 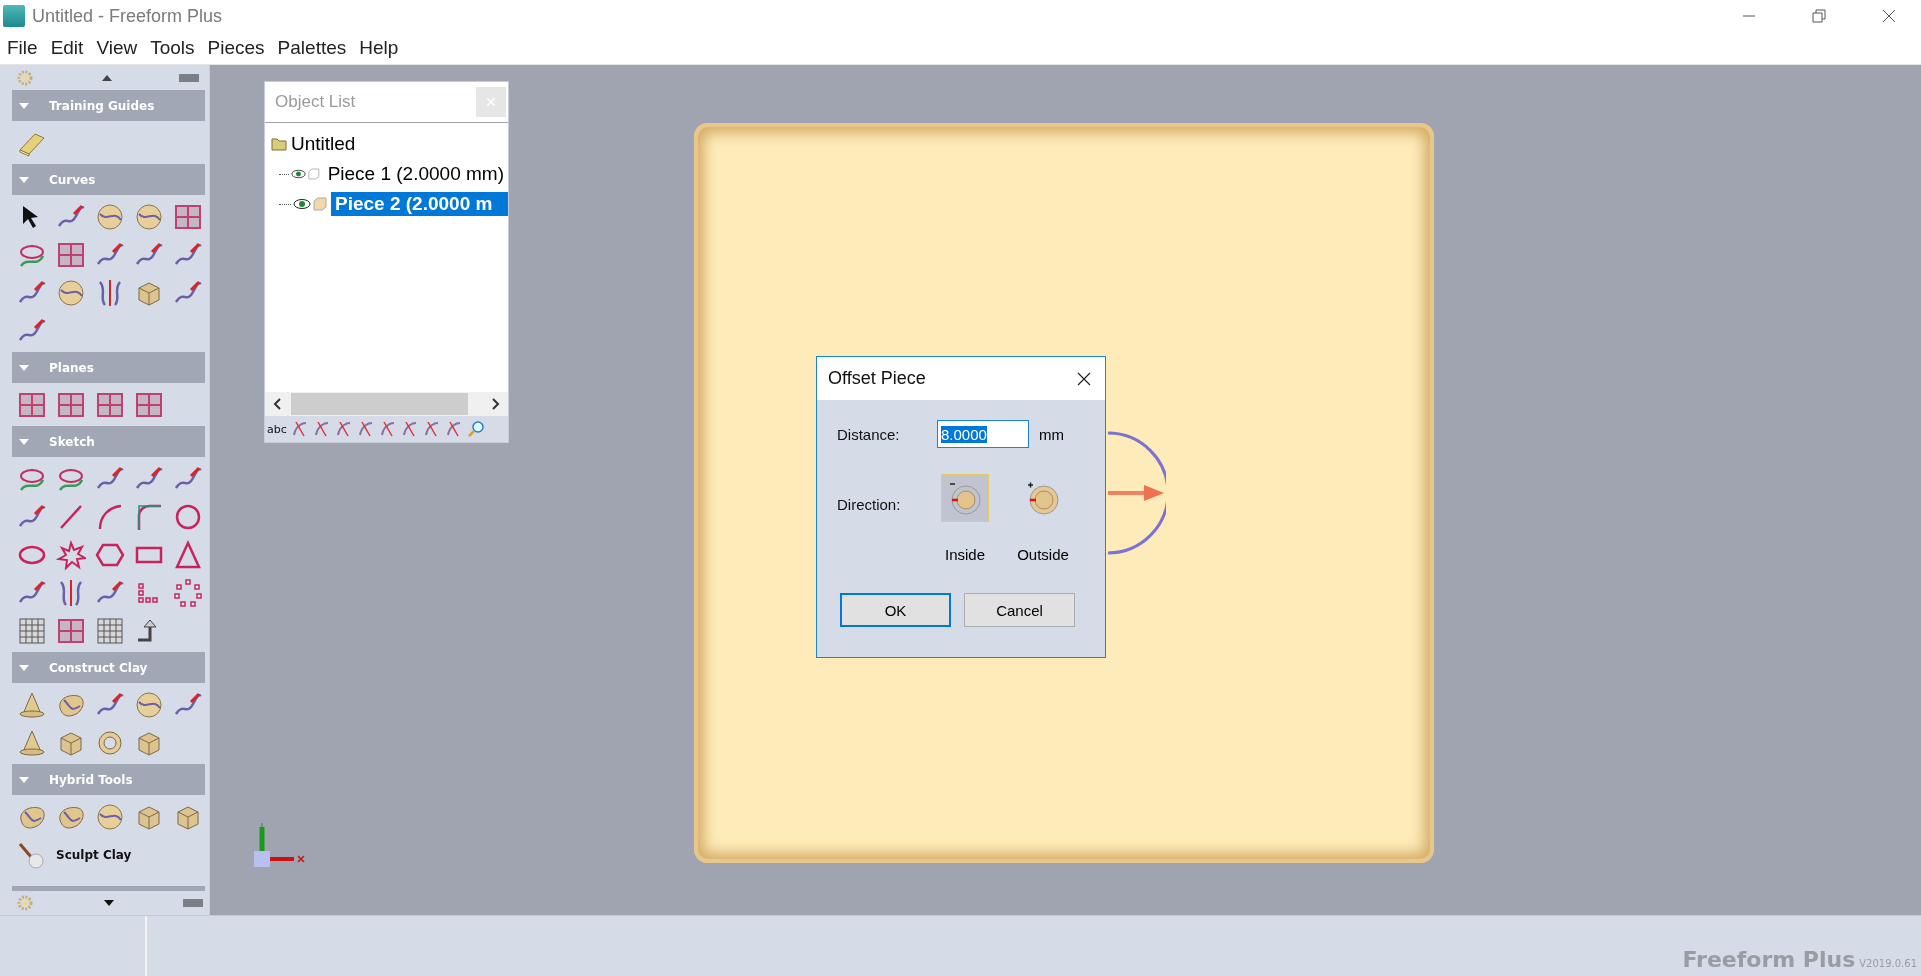 I want to click on version-label: V2019.0.61, so click(x=1888, y=963).